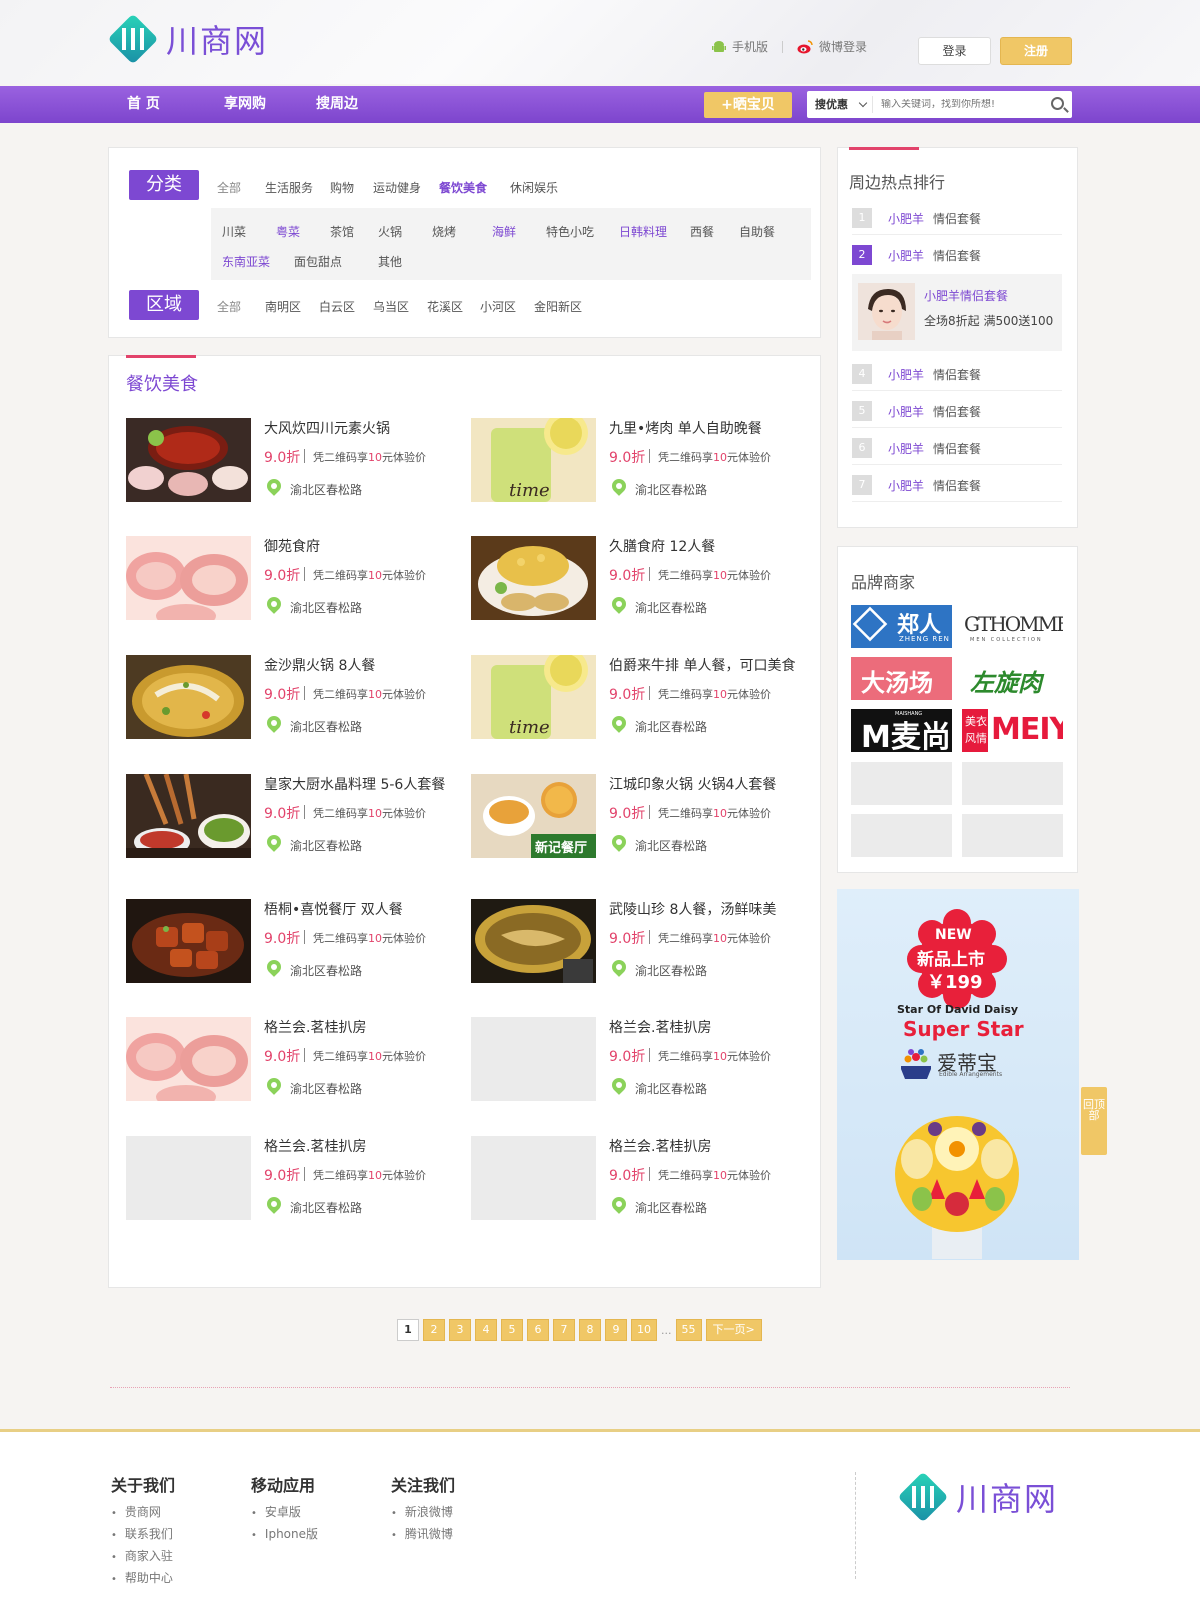 The image size is (1200, 1609). Describe the element at coordinates (408, 1330) in the screenshot. I see `page-1: 1` at that location.